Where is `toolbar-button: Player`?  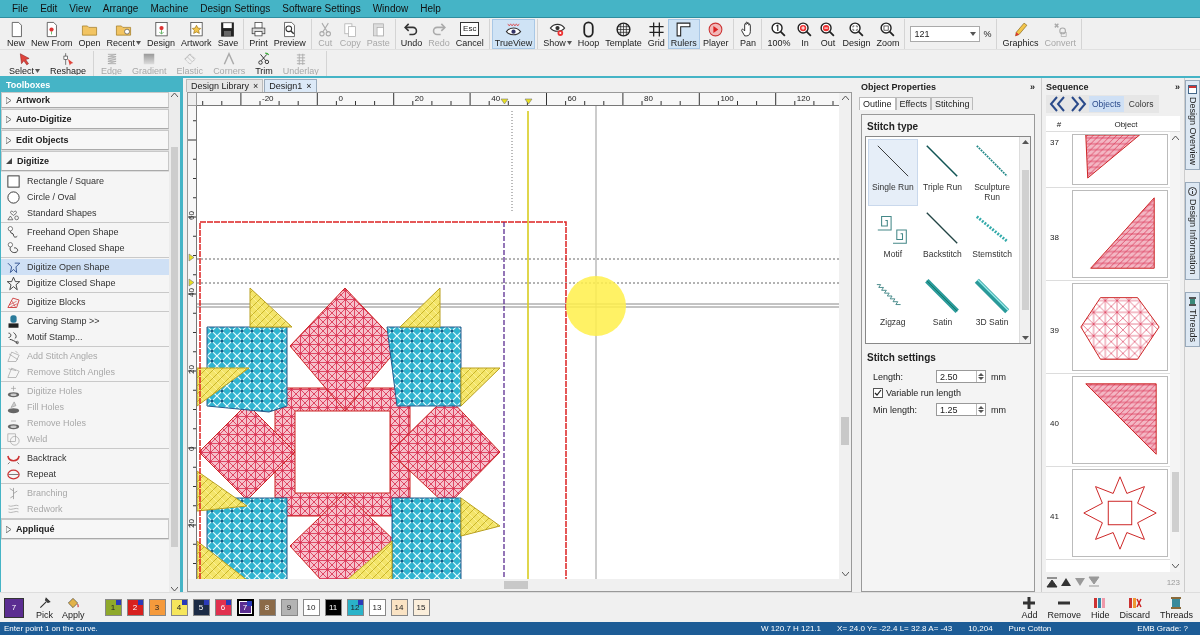 toolbar-button: Player is located at coordinates (715, 34).